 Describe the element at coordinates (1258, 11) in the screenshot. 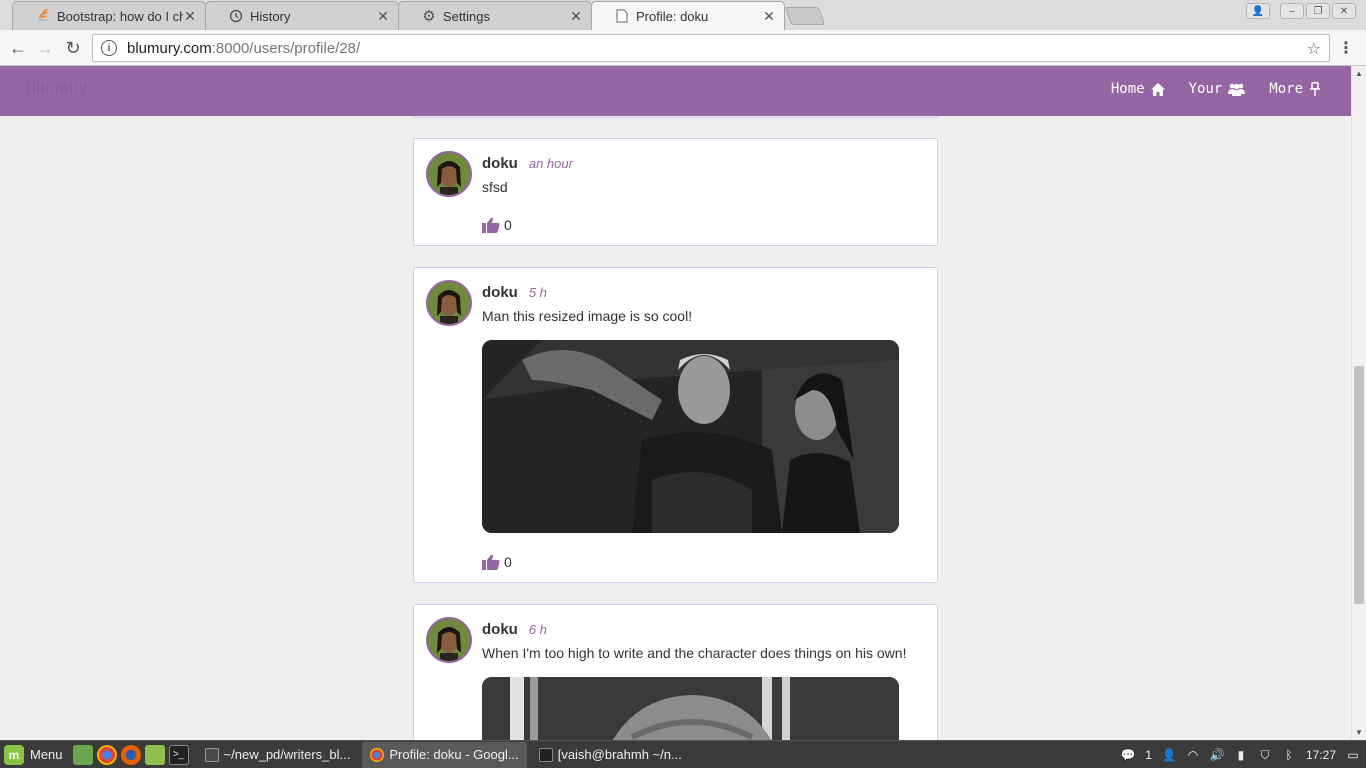

I see `profile-icon: 👤` at that location.